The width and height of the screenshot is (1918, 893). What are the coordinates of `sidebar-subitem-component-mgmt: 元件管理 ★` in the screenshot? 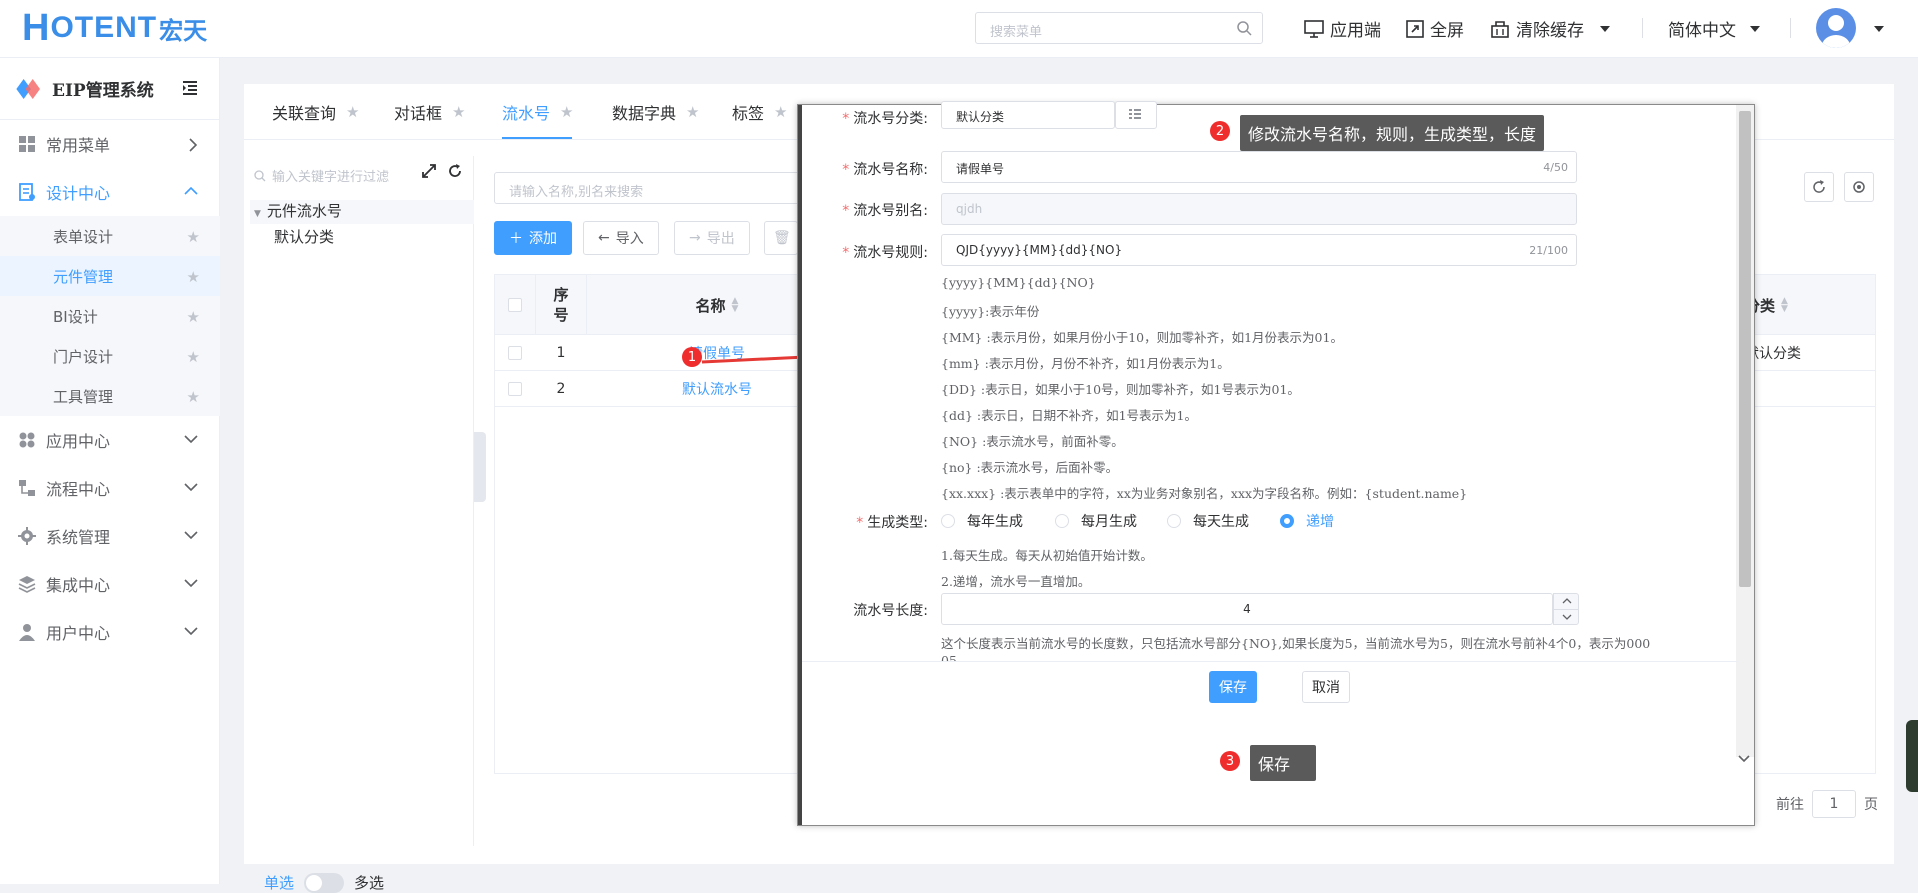 It's located at (110, 276).